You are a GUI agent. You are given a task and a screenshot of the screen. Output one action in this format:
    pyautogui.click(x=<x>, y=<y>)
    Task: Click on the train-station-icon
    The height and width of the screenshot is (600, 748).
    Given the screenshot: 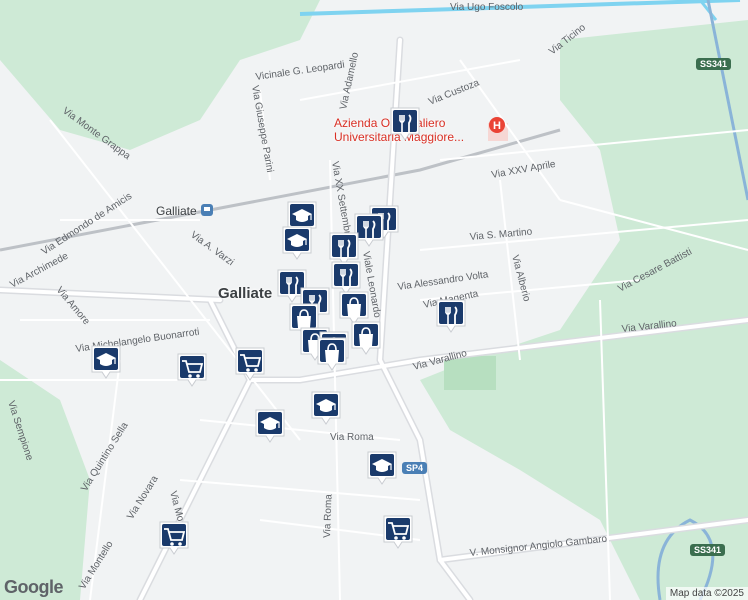 What is the action you would take?
    pyautogui.click(x=207, y=210)
    